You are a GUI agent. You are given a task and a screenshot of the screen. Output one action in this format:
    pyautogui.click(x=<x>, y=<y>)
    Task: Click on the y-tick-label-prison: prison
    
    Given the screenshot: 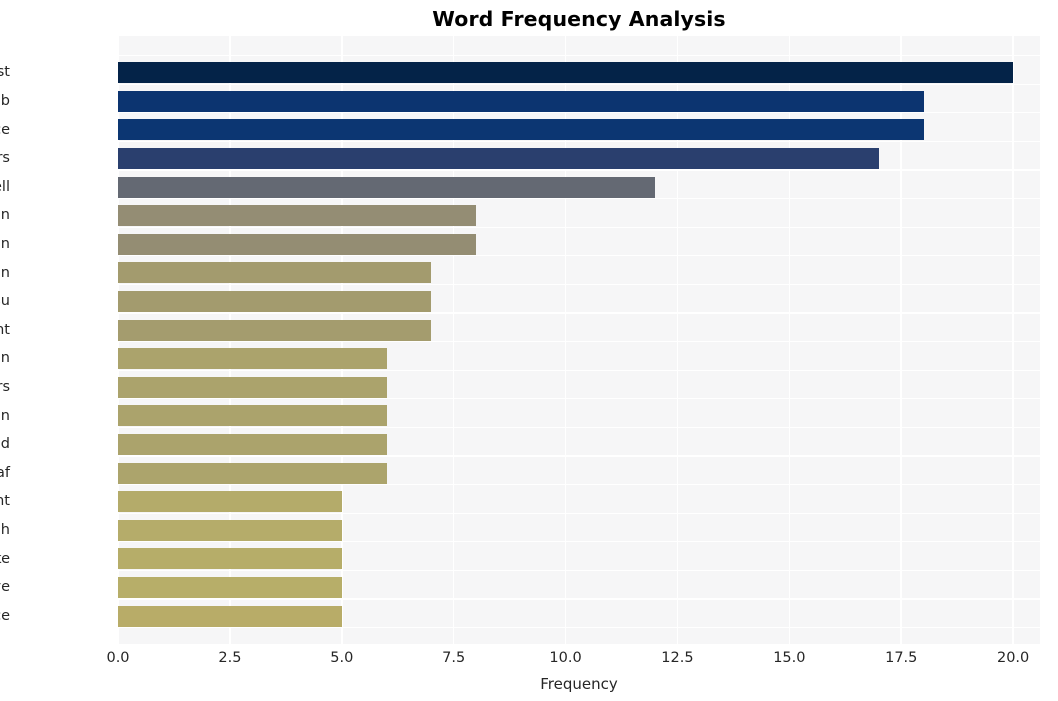 What is the action you would take?
    pyautogui.click(x=5, y=215)
    